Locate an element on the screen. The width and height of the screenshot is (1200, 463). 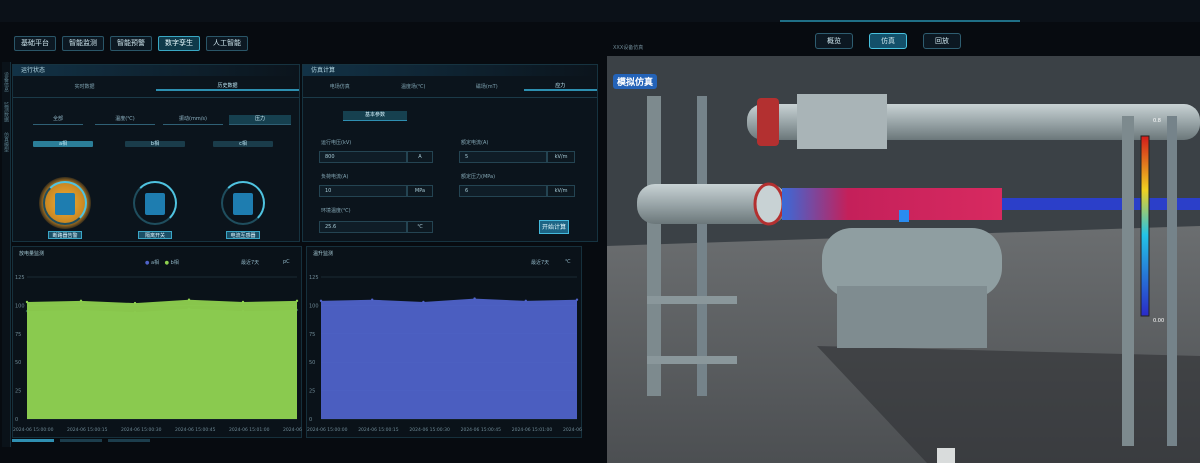
nav-item-2: 智能预警 is located at coordinates (131, 43).